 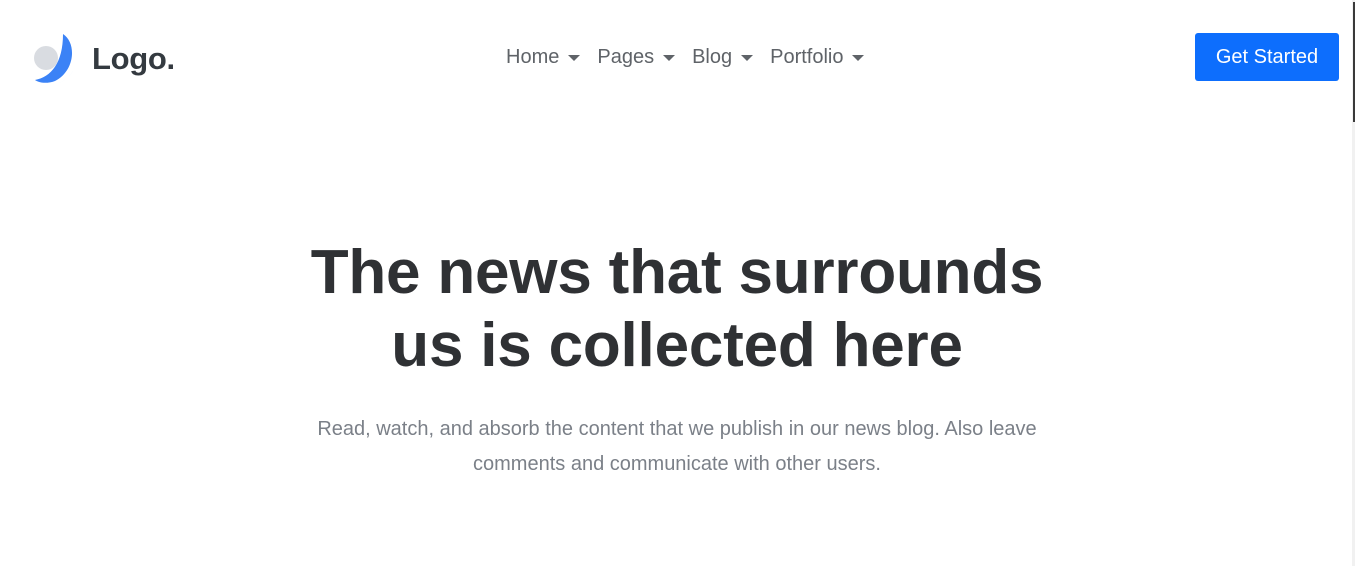 What do you see at coordinates (626, 57) in the screenshot?
I see `nav-item-label: Pages` at bounding box center [626, 57].